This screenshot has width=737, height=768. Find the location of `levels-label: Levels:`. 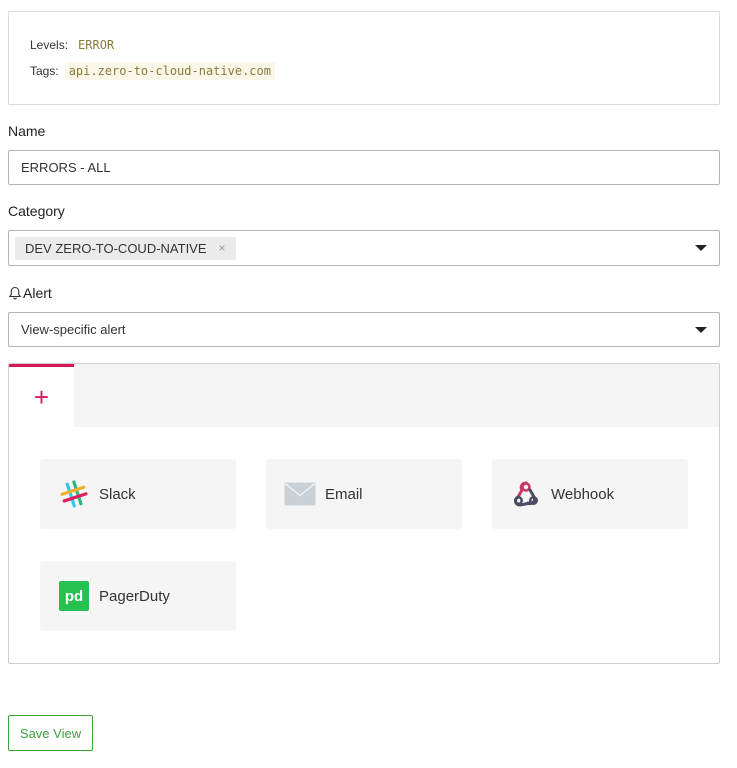

levels-label: Levels: is located at coordinates (49, 45).